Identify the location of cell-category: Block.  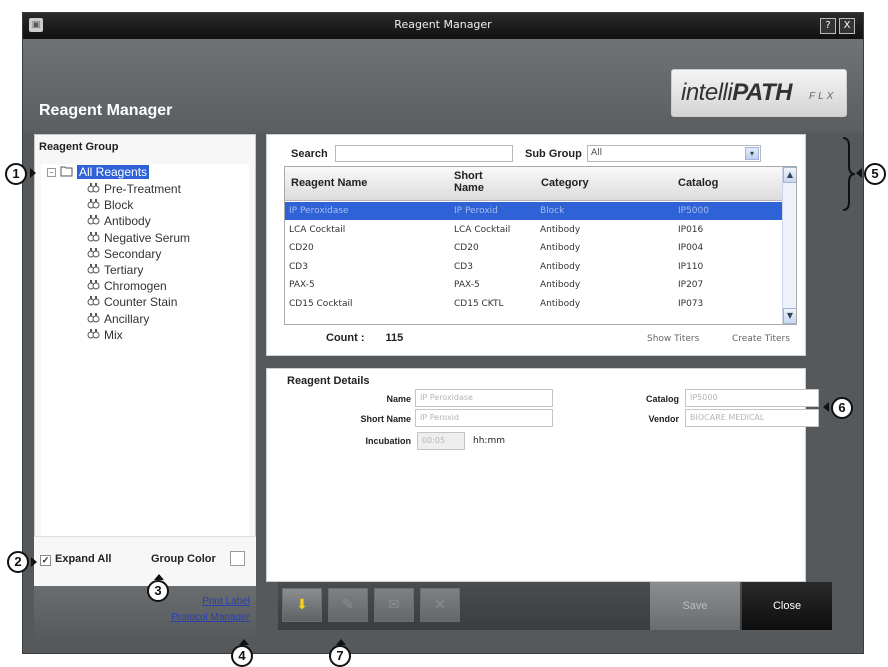
(552, 211).